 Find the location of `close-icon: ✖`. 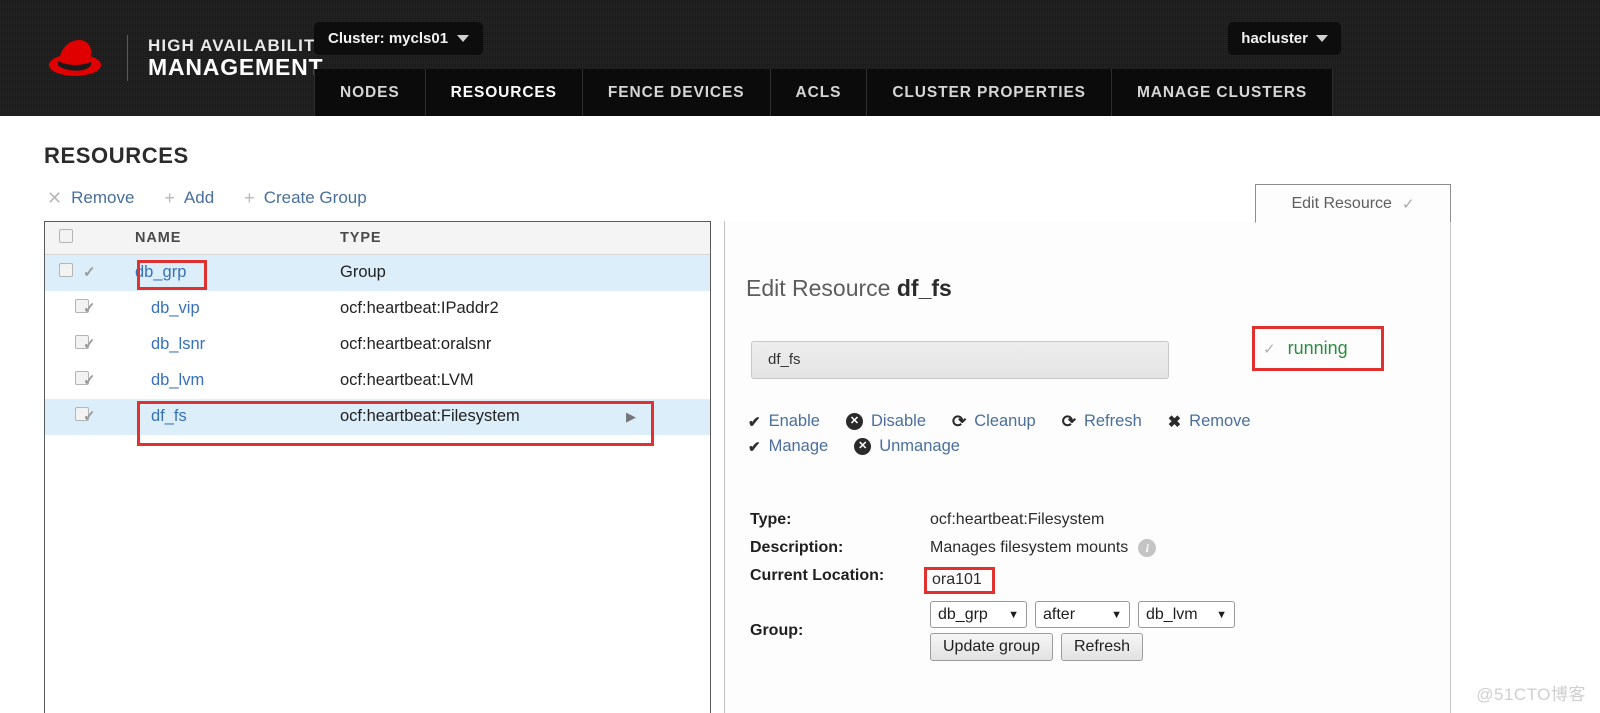

close-icon: ✖ is located at coordinates (1174, 422).